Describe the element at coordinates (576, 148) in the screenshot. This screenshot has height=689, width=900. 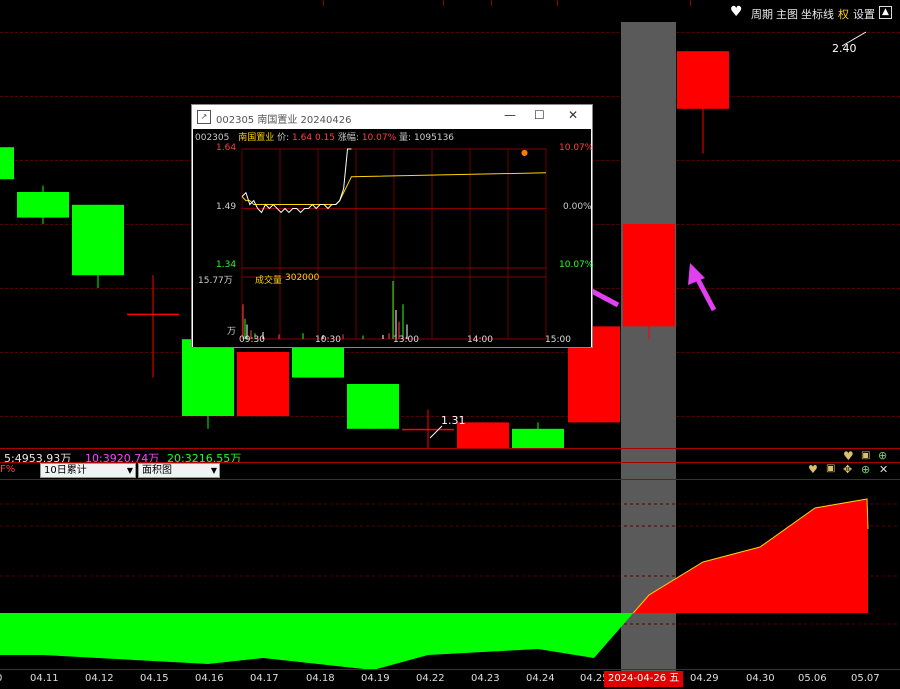
I see `pct-high-label: 10.07%` at that location.